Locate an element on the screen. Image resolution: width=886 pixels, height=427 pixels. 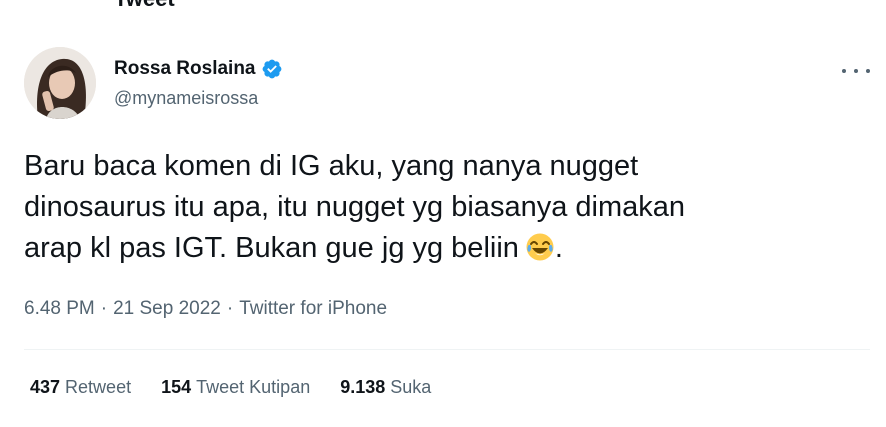
face-with-tears-of-joy-icon is located at coordinates (540, 247).